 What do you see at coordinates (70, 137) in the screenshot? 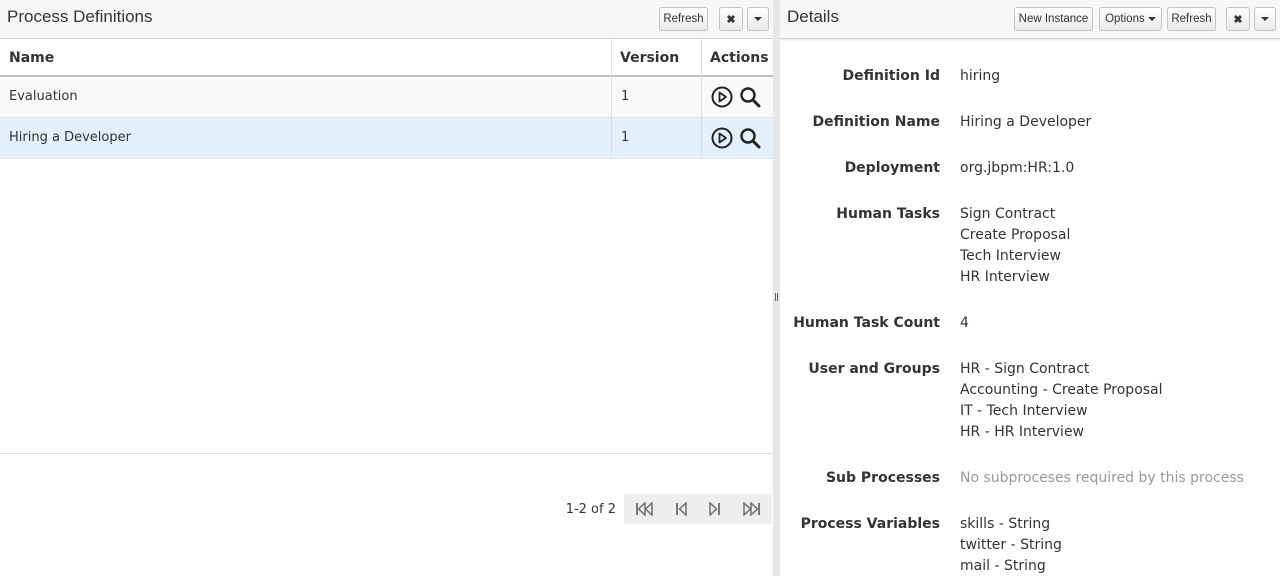
I see `row-name-cell: Hiring a Developer` at bounding box center [70, 137].